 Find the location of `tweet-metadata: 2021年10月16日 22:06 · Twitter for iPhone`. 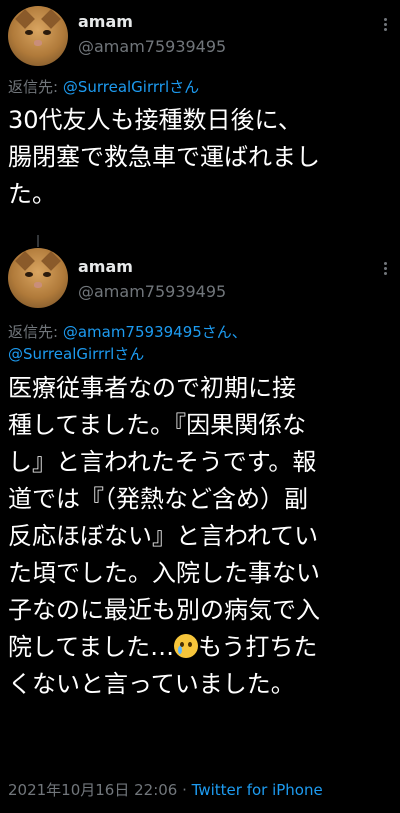

tweet-metadata: 2021年10月16日 22:06 · Twitter for iPhone is located at coordinates (165, 789).